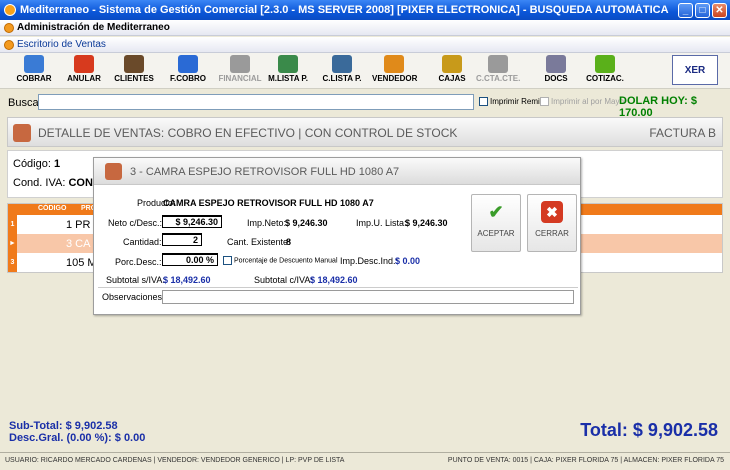  I want to click on close-button: ✕, so click(719, 10).